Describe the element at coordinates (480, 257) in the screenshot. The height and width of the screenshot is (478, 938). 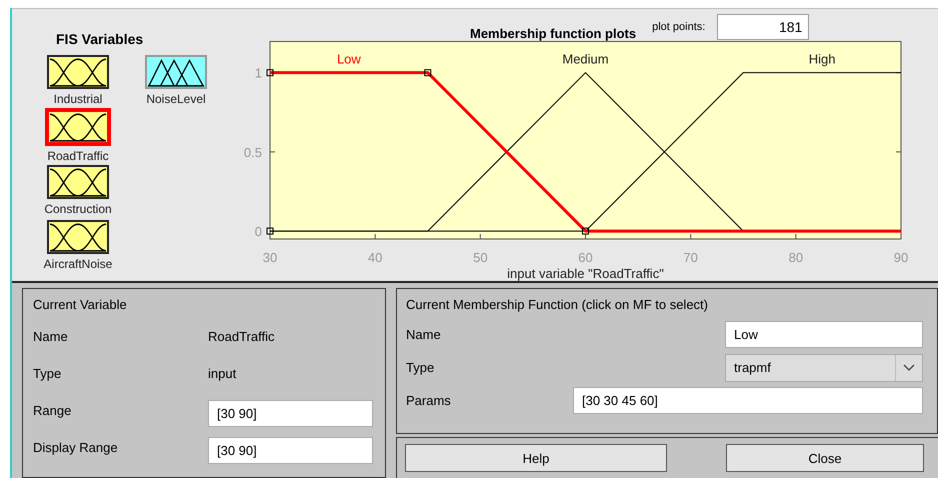
I see `x-tick-label: 50` at that location.